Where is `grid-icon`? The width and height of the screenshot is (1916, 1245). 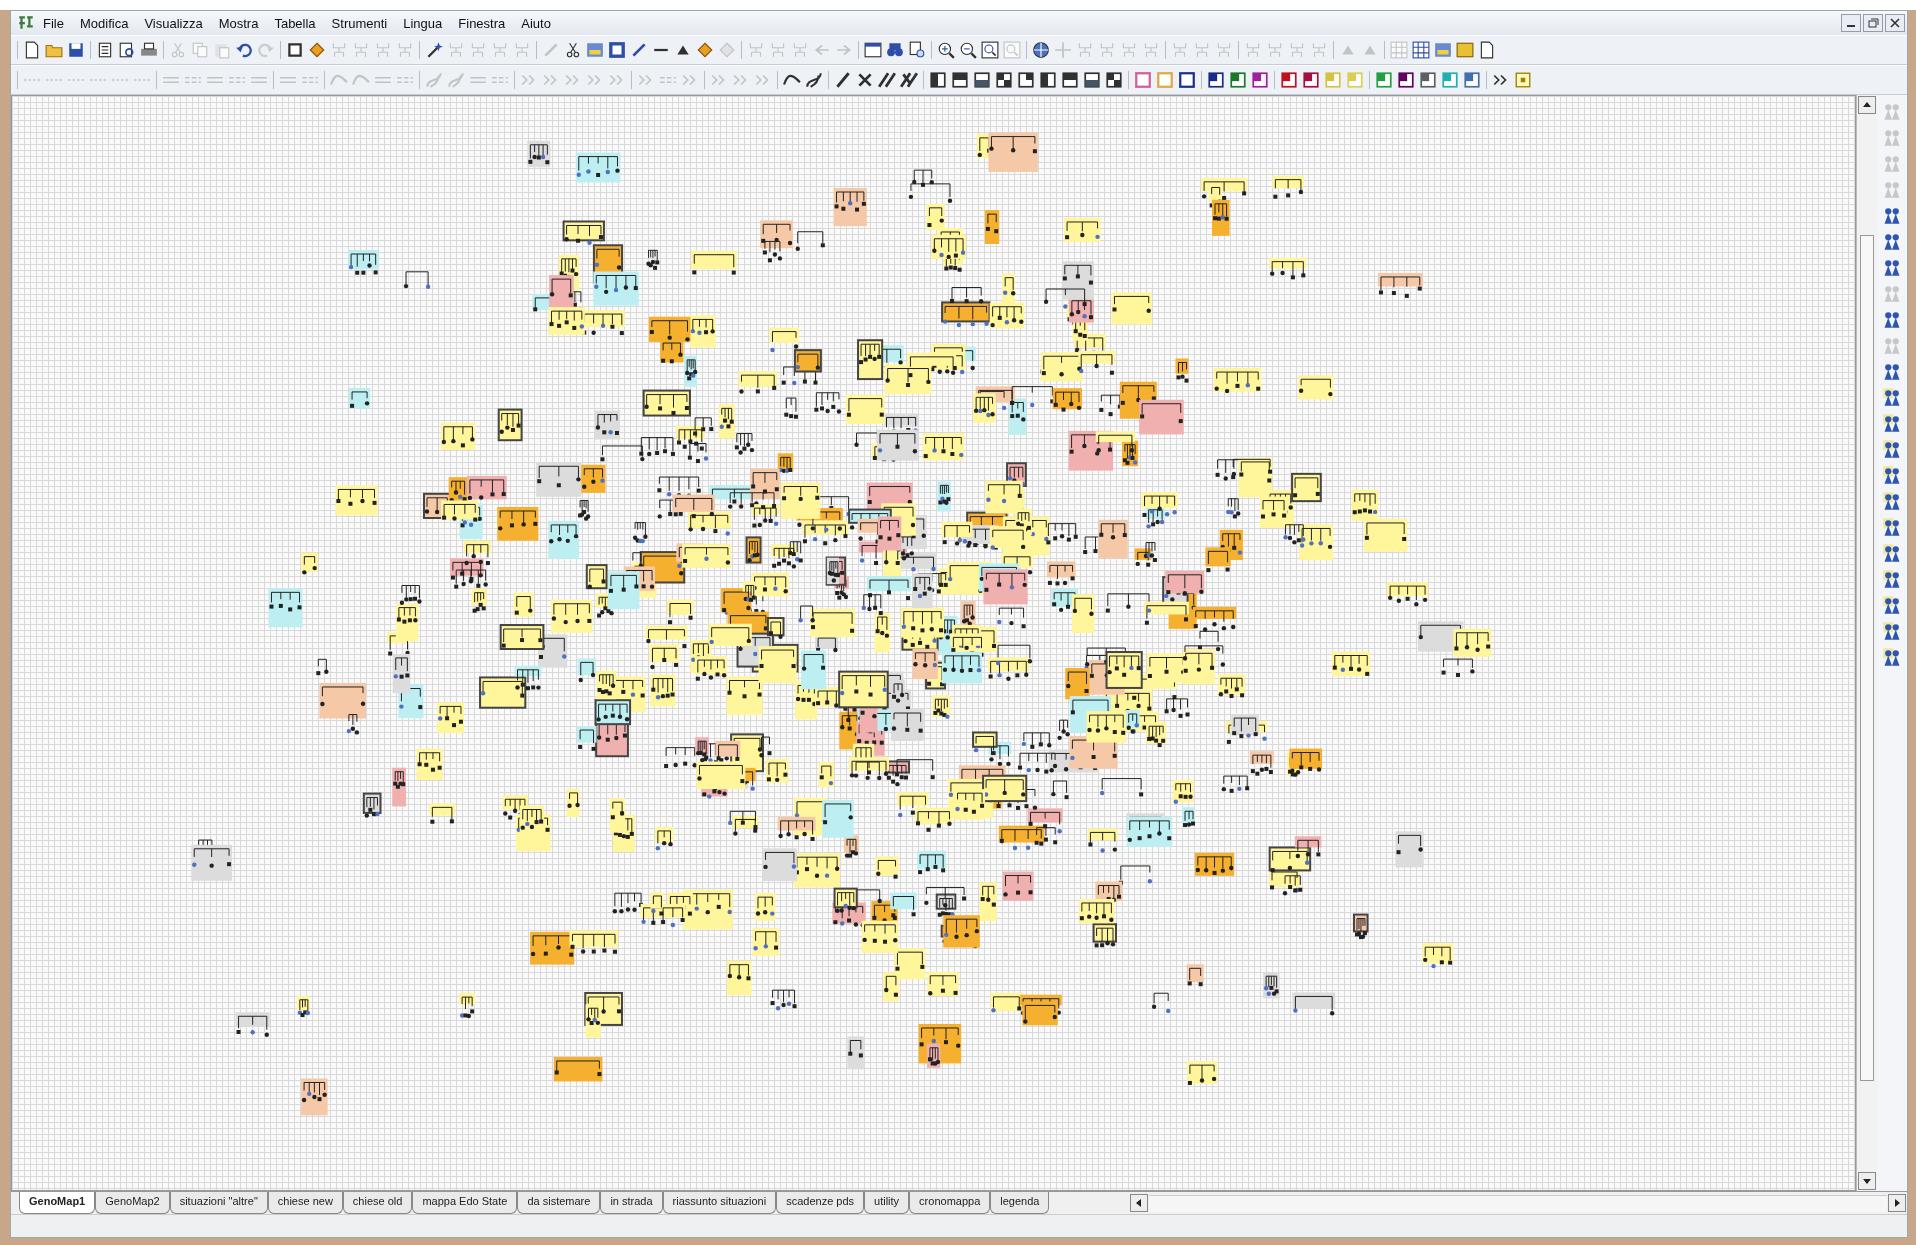 grid-icon is located at coordinates (1421, 50).